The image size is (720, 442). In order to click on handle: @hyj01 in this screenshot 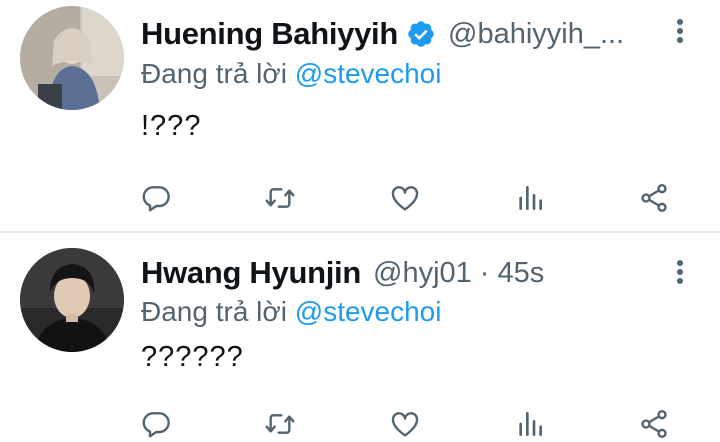, I will do `click(422, 273)`.